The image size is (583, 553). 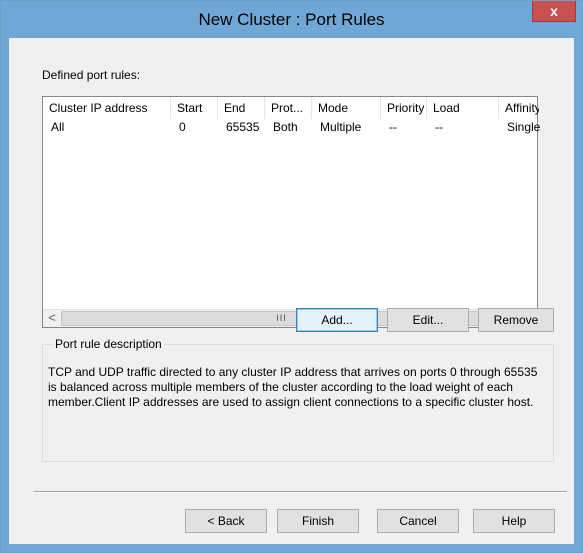 I want to click on column-header-load: Load, so click(x=463, y=108).